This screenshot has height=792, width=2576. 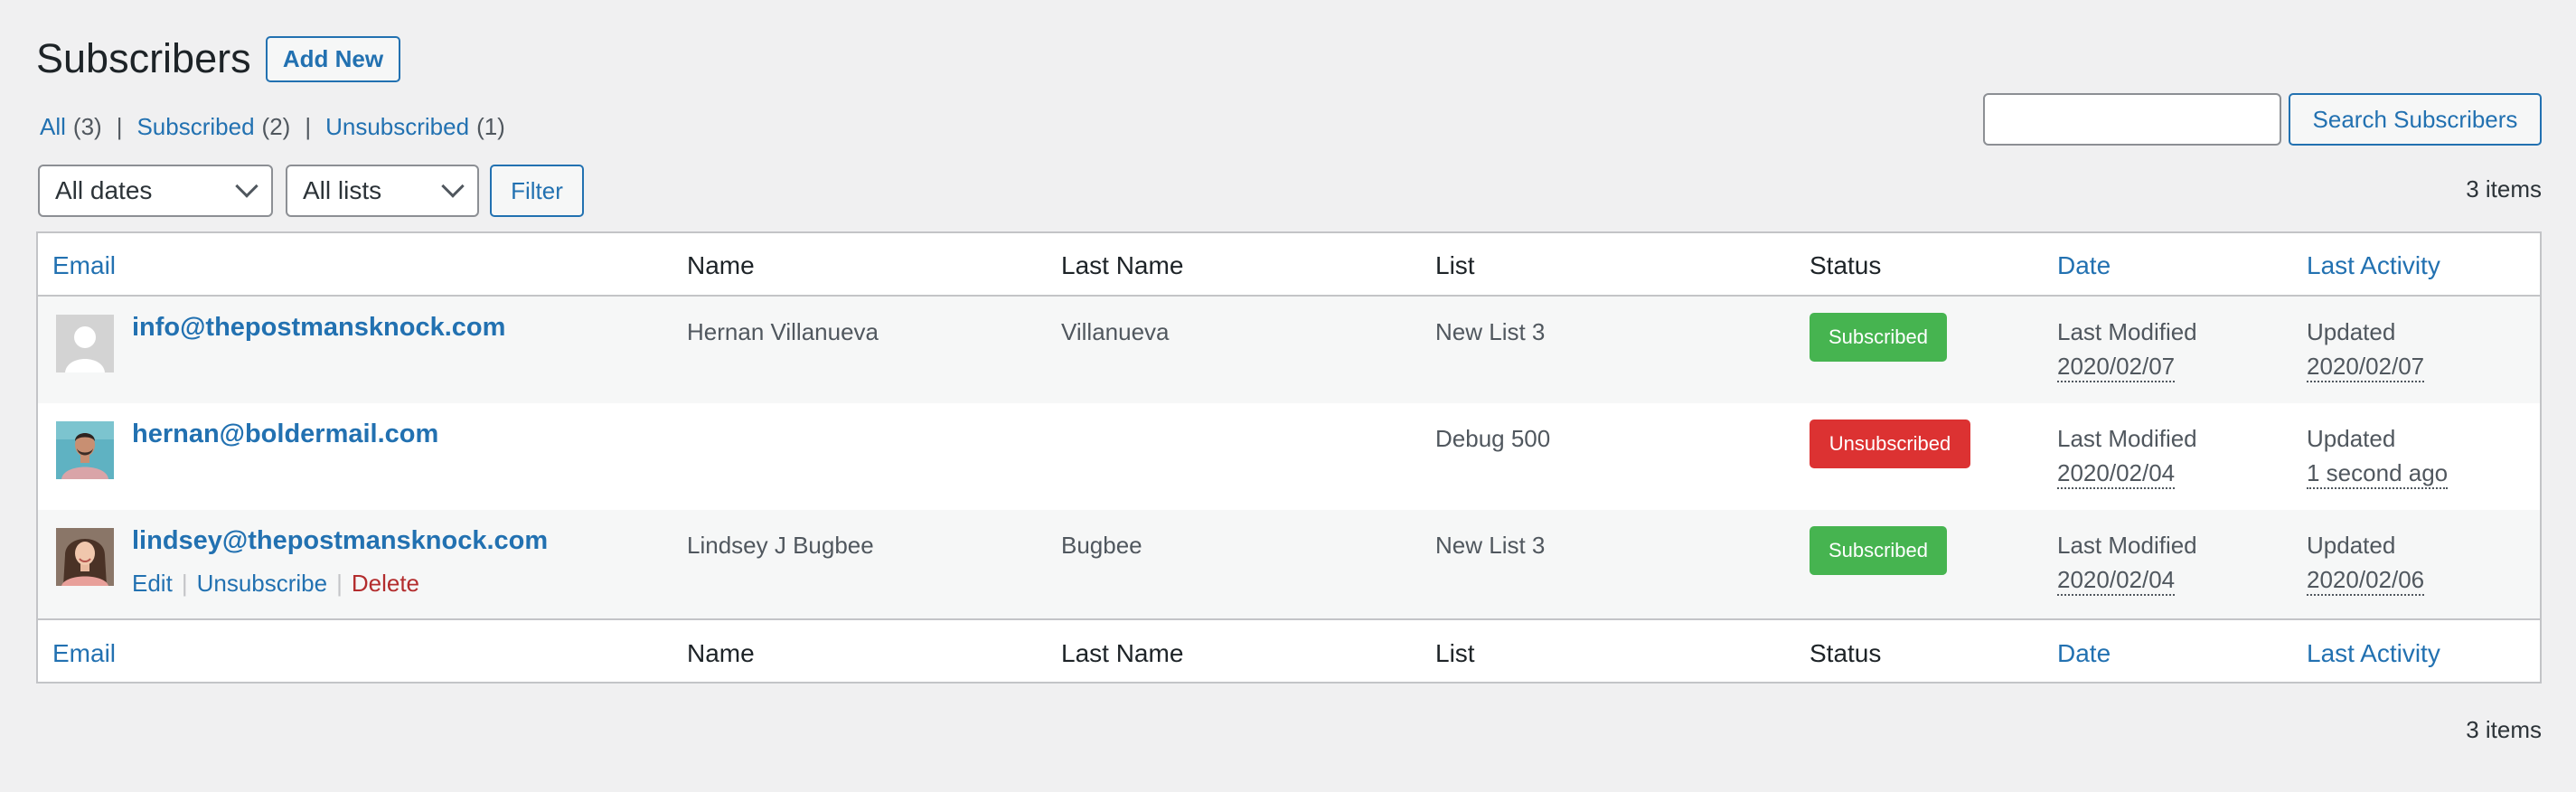 I want to click on view-subscribed-count: (2), so click(x=276, y=126).